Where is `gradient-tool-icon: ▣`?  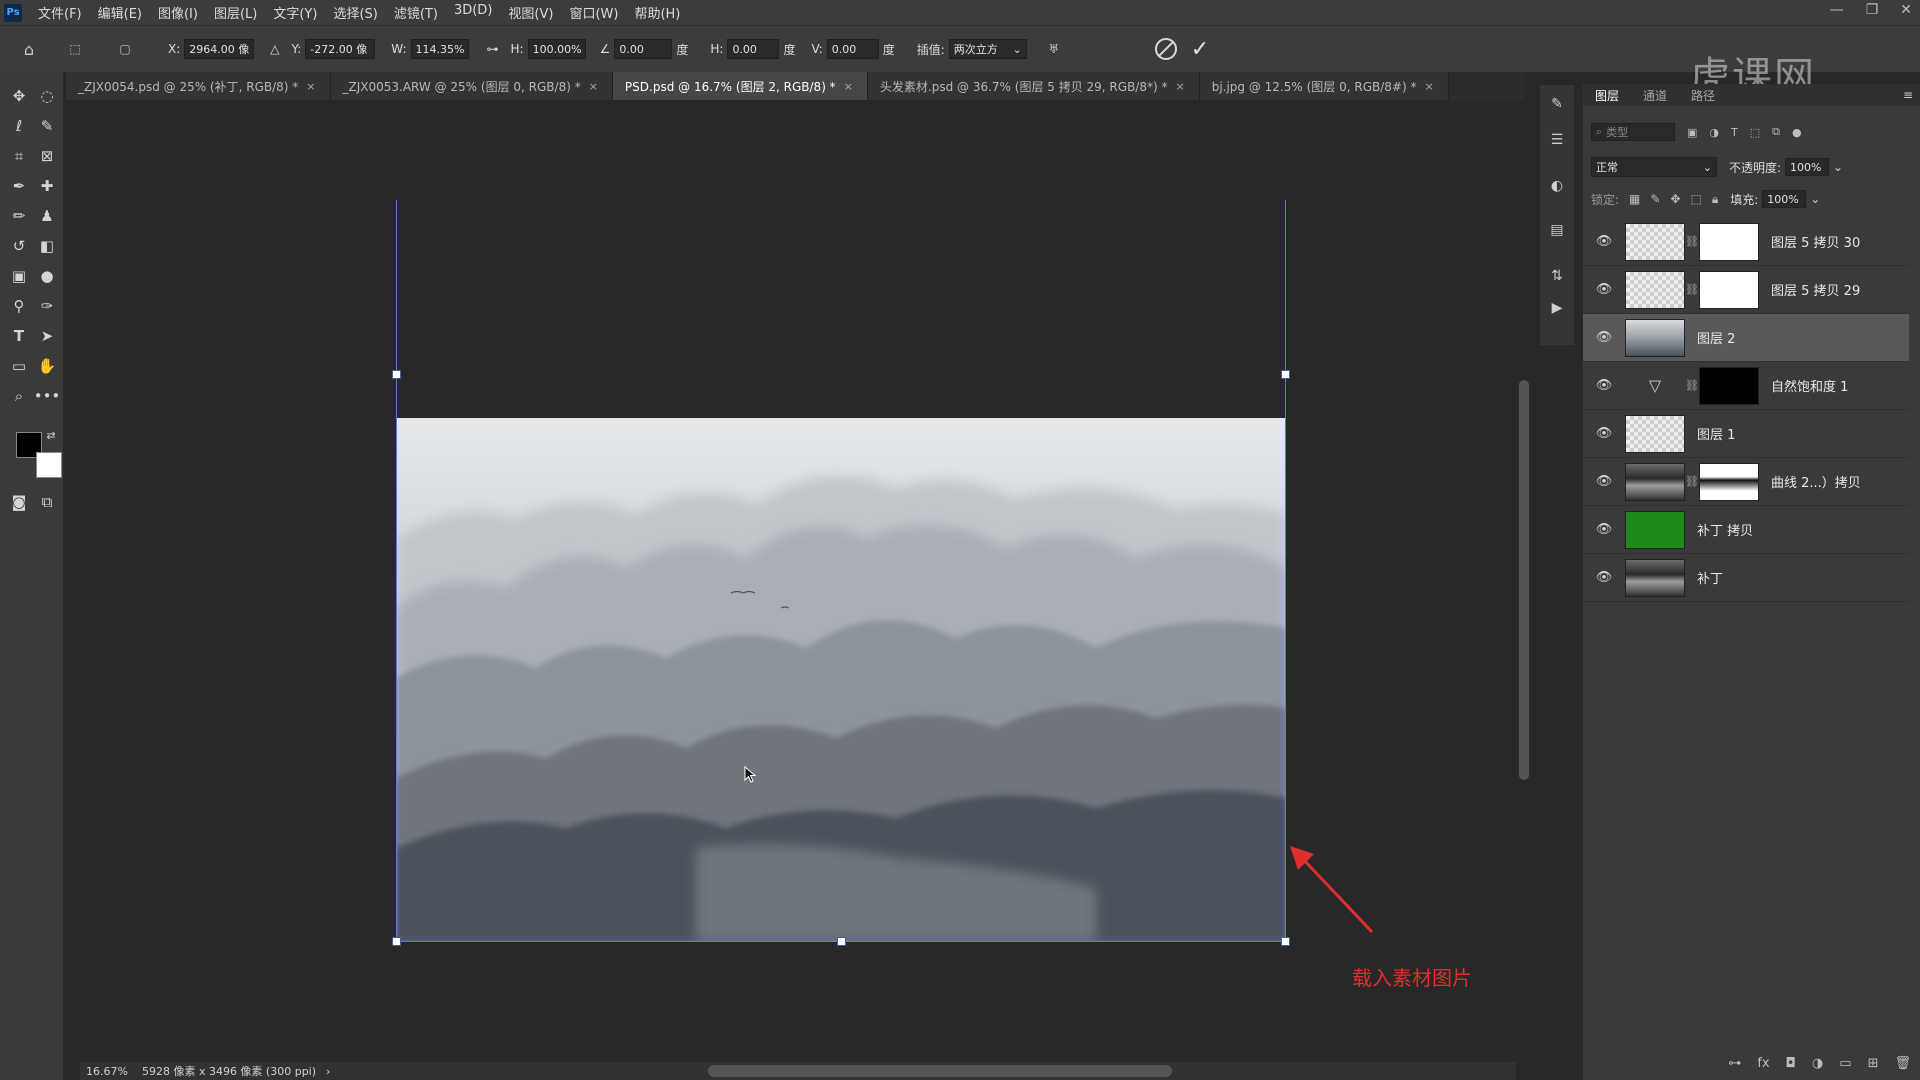 gradient-tool-icon: ▣ is located at coordinates (19, 276).